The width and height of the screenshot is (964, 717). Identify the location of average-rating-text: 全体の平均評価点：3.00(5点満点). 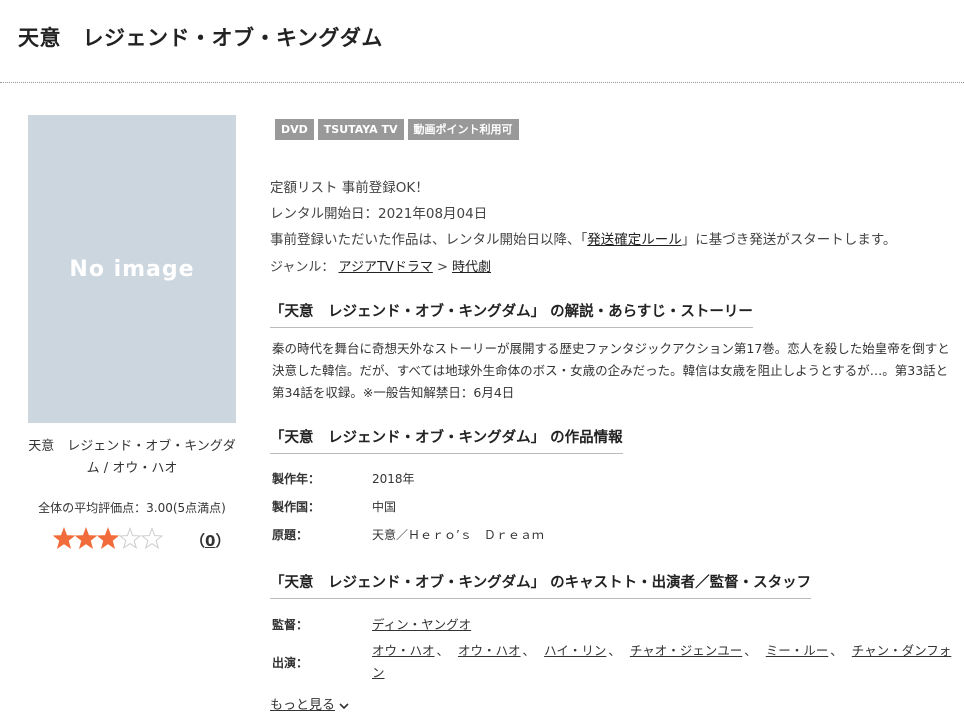
(132, 508).